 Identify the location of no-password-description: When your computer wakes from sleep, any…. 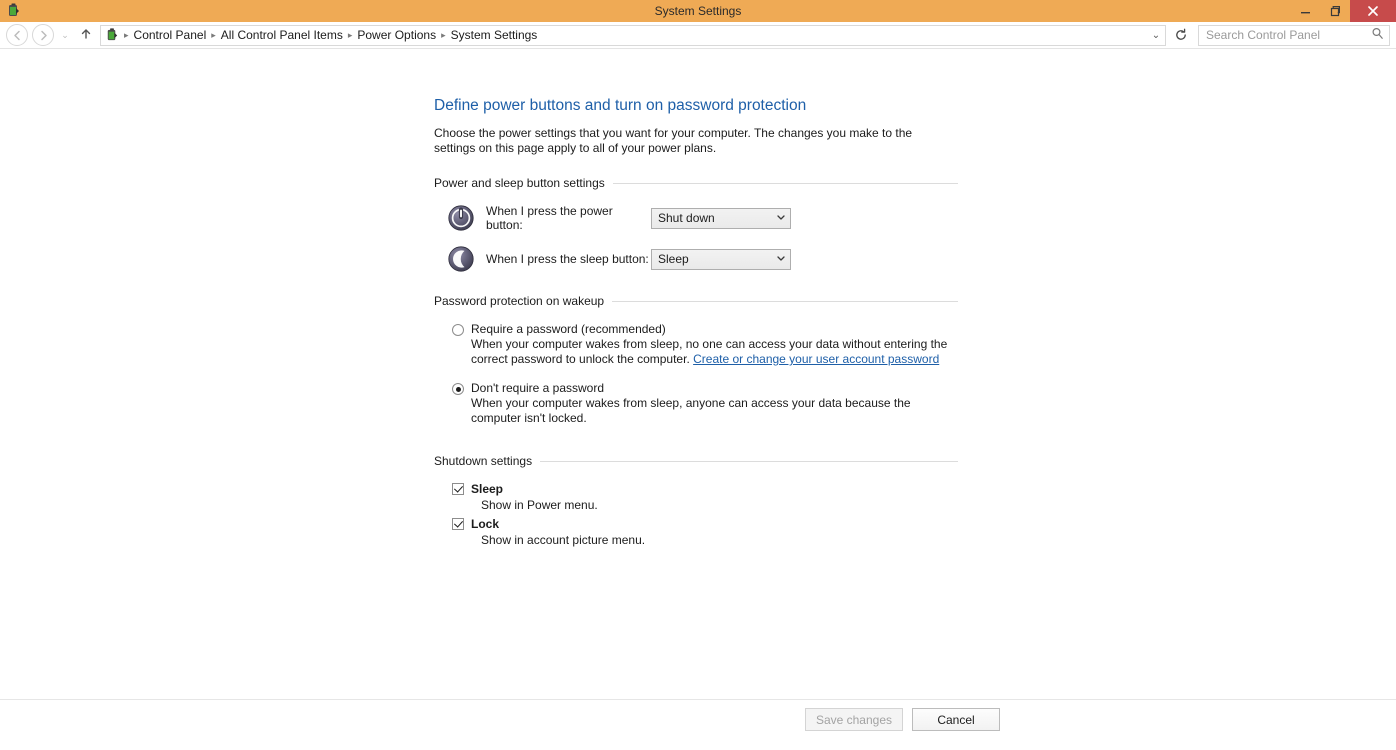
(691, 410).